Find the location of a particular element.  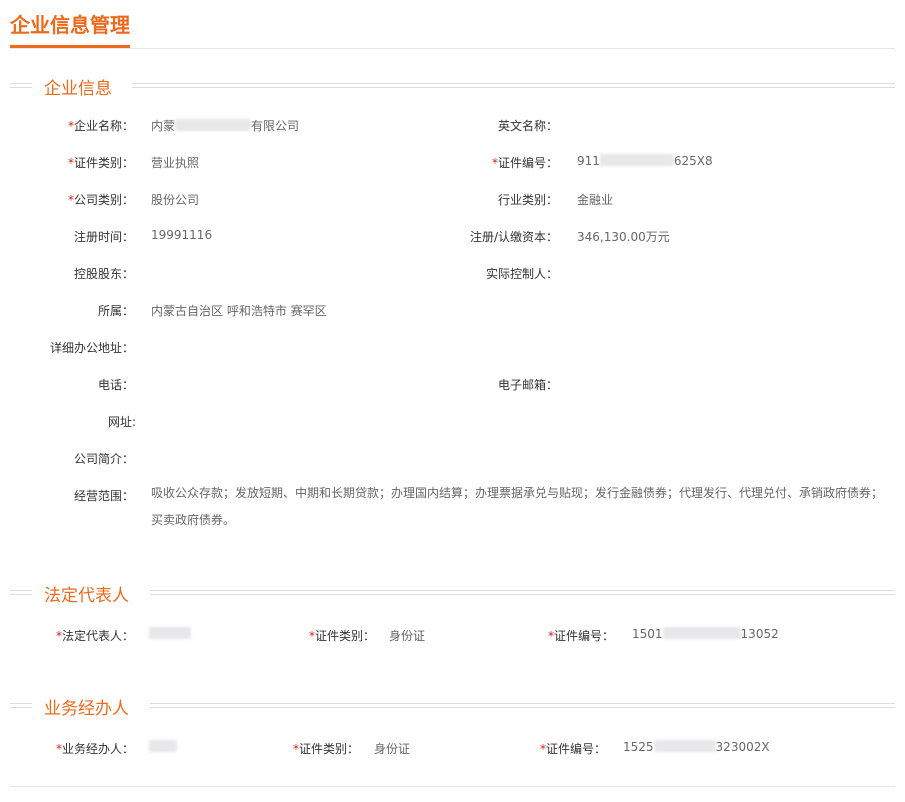

business-scope-label: 经营范围： is located at coordinates (103, 496).